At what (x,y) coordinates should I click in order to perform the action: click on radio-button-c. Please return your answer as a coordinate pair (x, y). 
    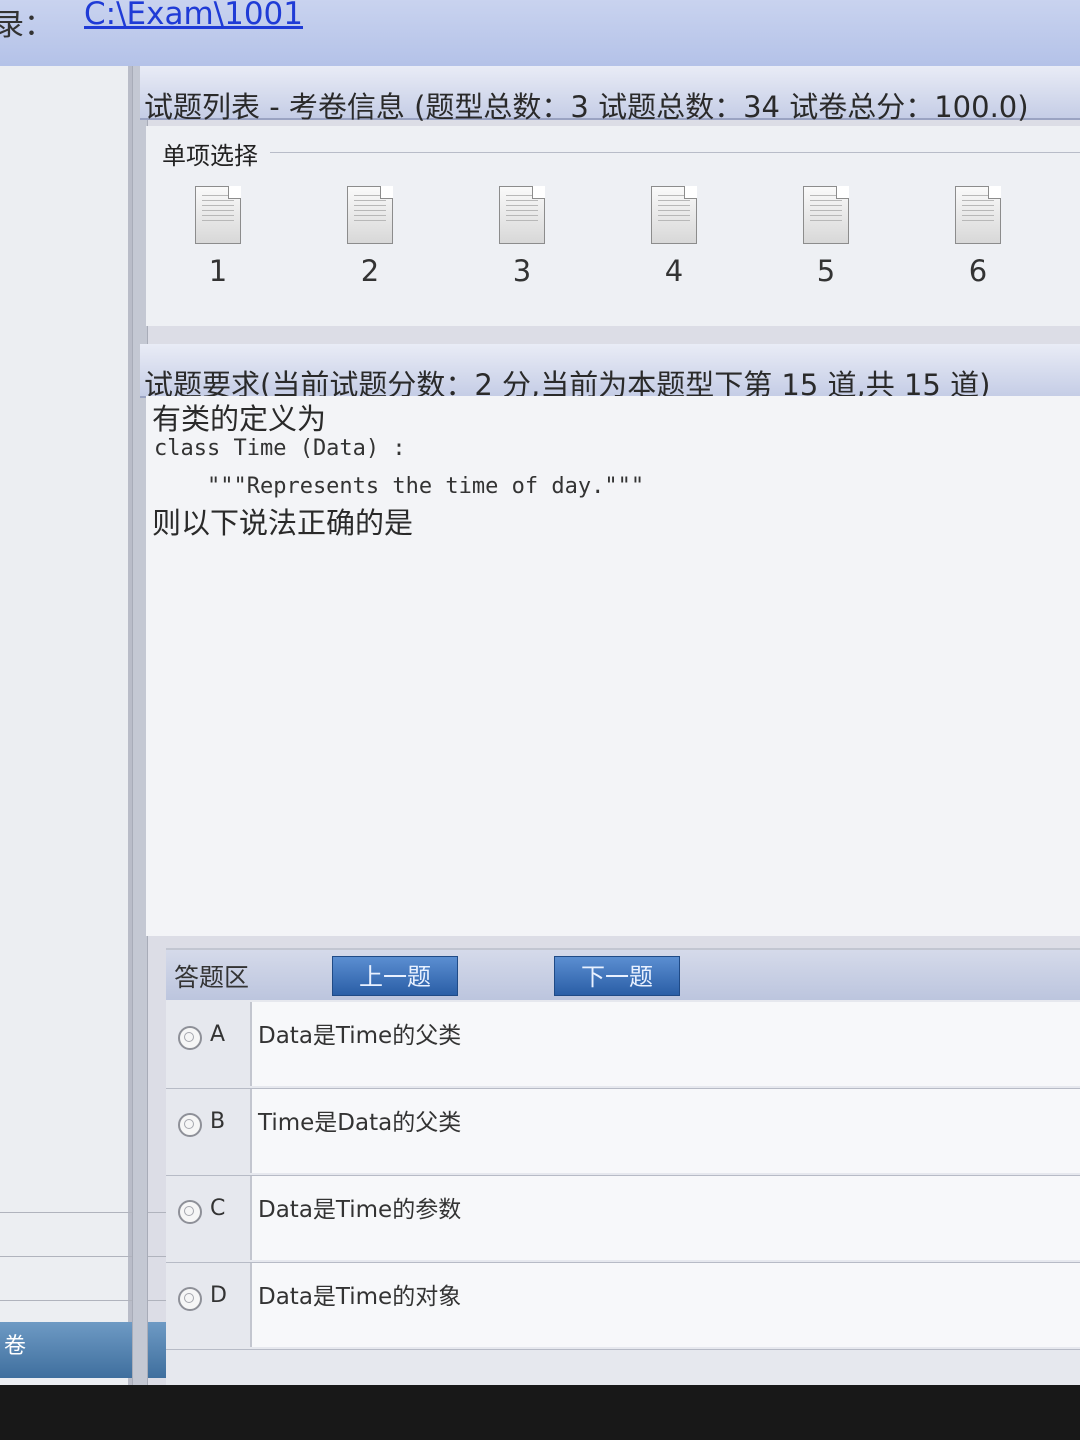
    Looking at the image, I should click on (190, 1212).